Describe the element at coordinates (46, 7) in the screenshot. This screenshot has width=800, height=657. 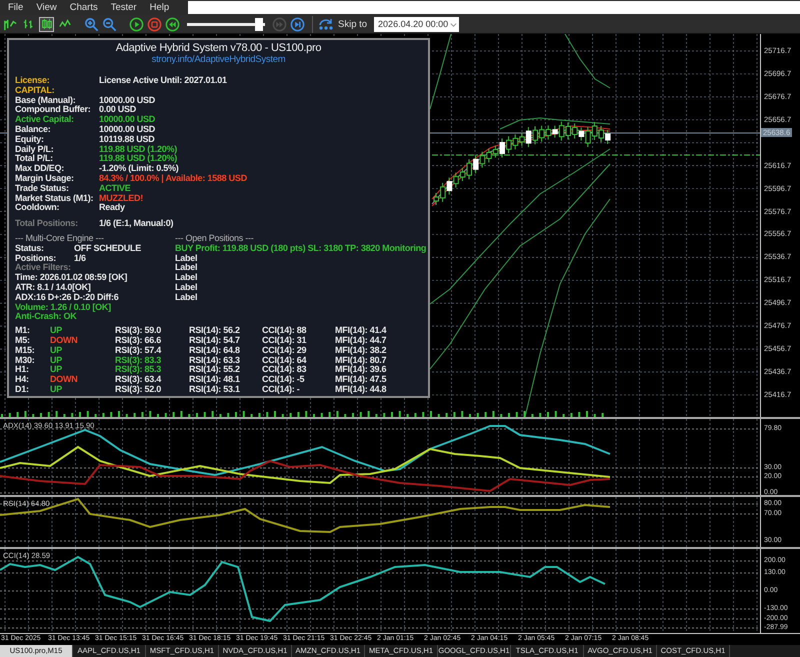
I see `menu-item: View` at that location.